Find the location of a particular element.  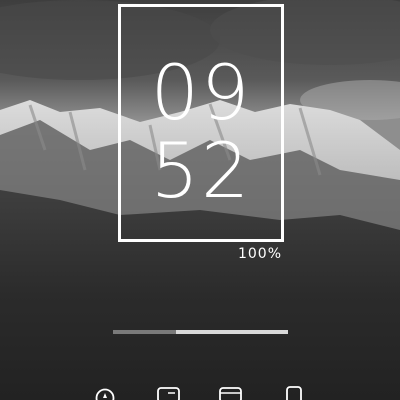

message-square-icon is located at coordinates (169, 392).